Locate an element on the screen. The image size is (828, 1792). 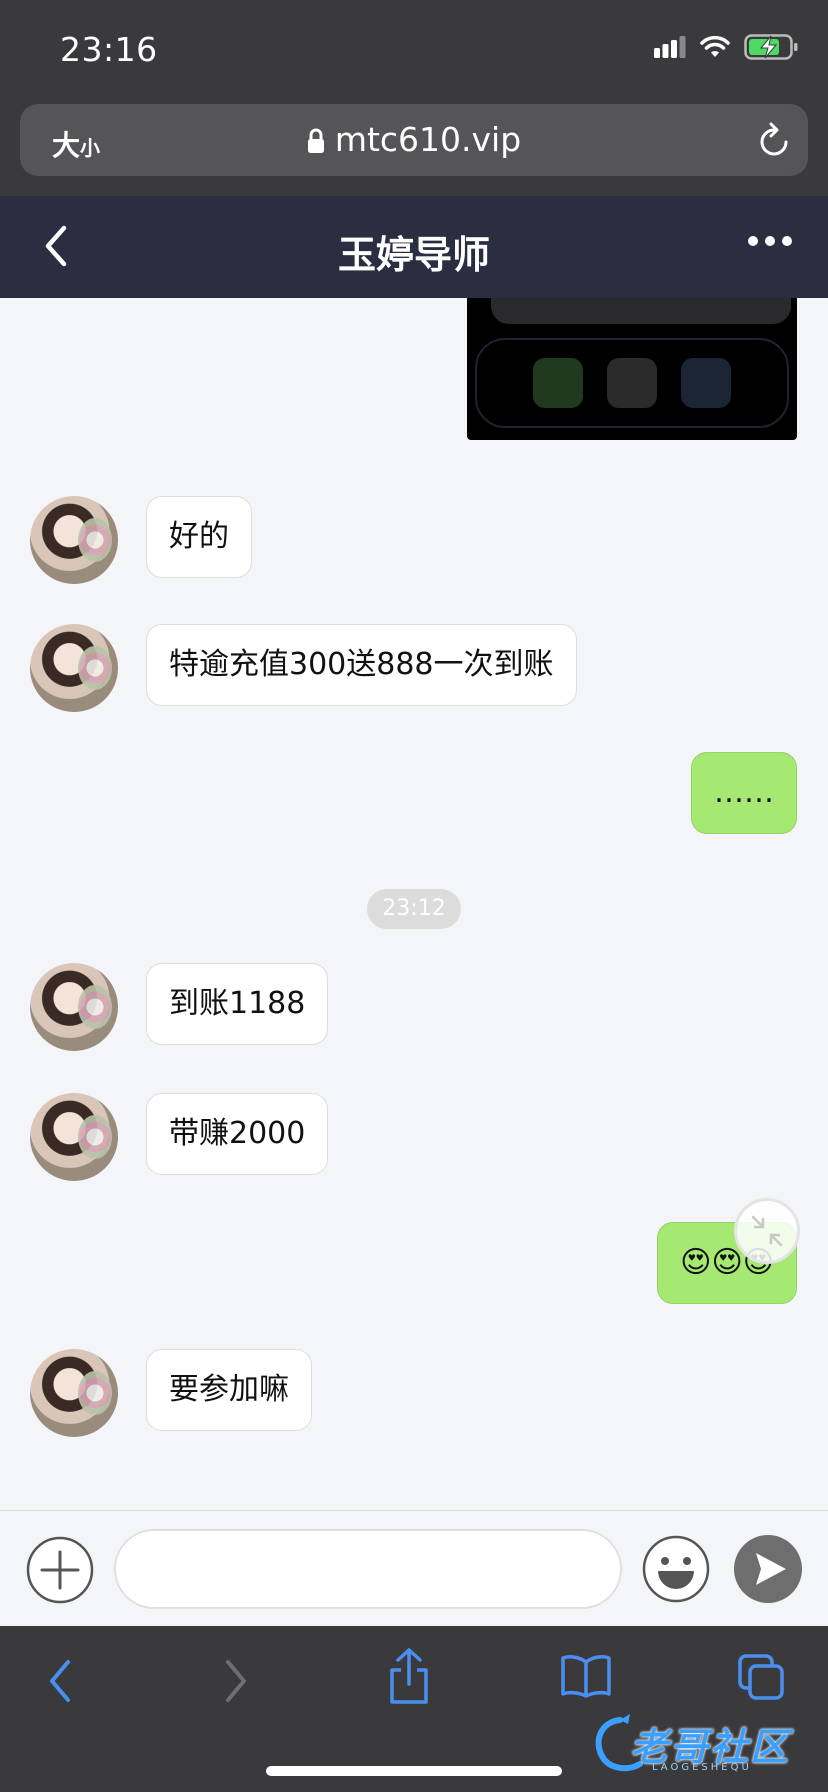
browser-forward-icon is located at coordinates (236, 1681).